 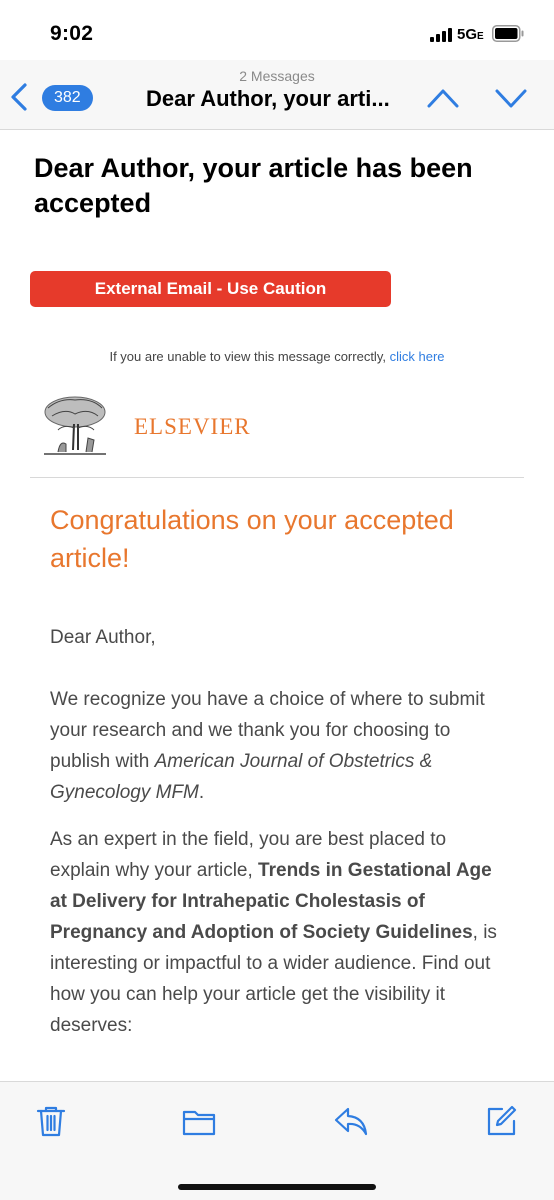 I want to click on trash-icon, so click(x=51, y=1121).